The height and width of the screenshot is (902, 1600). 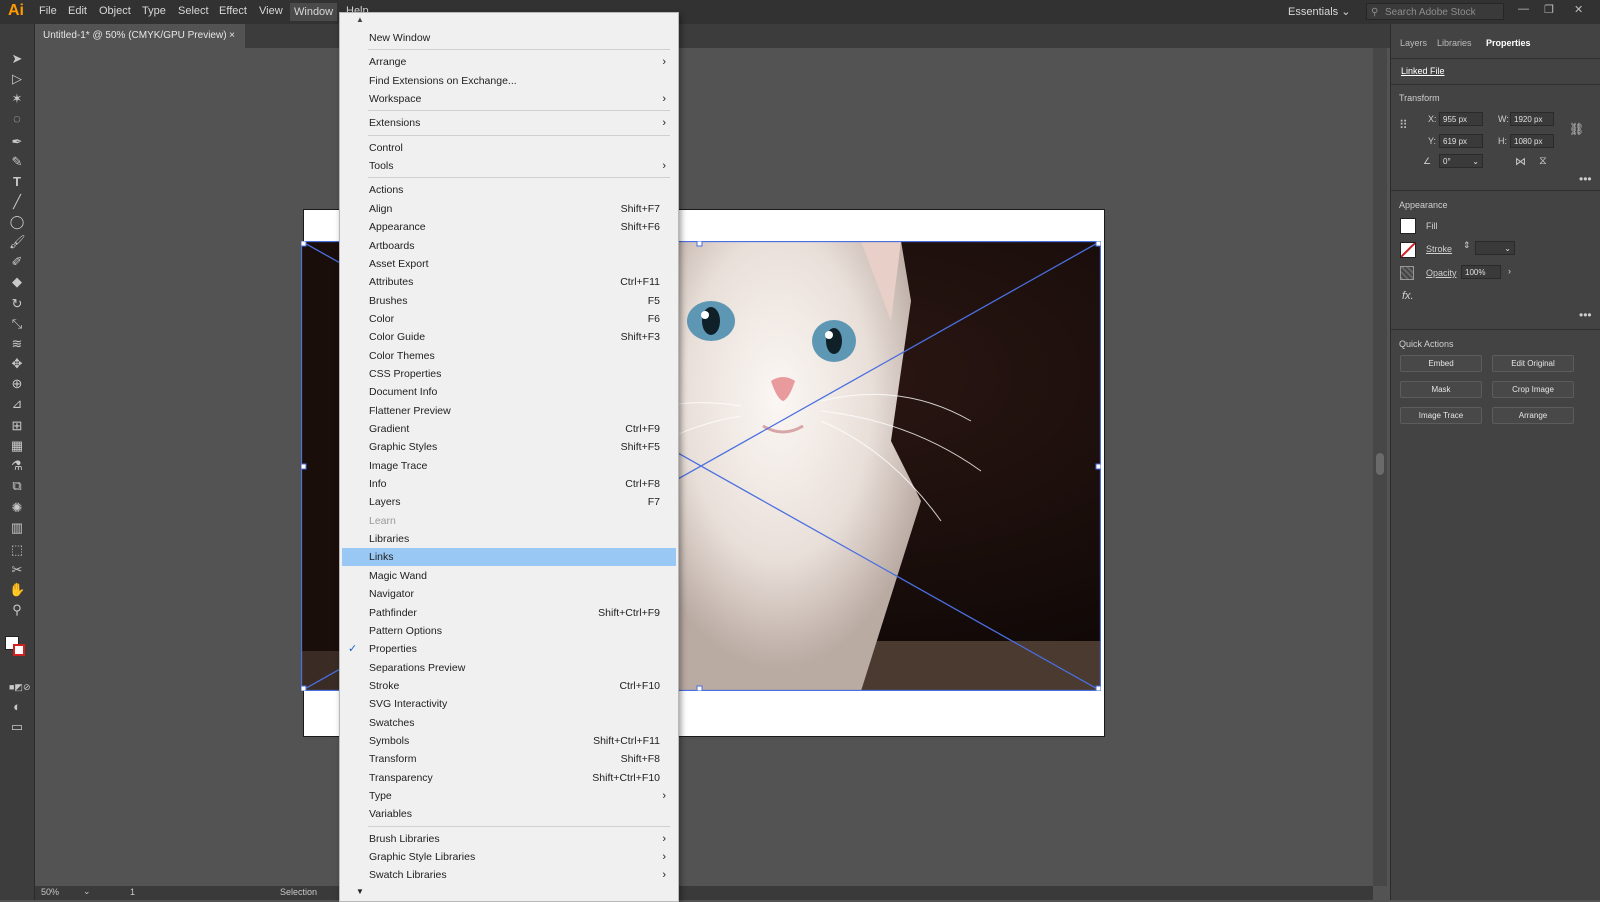 What do you see at coordinates (17, 79) in the screenshot?
I see `direct-selection-tool-icon: ▷` at bounding box center [17, 79].